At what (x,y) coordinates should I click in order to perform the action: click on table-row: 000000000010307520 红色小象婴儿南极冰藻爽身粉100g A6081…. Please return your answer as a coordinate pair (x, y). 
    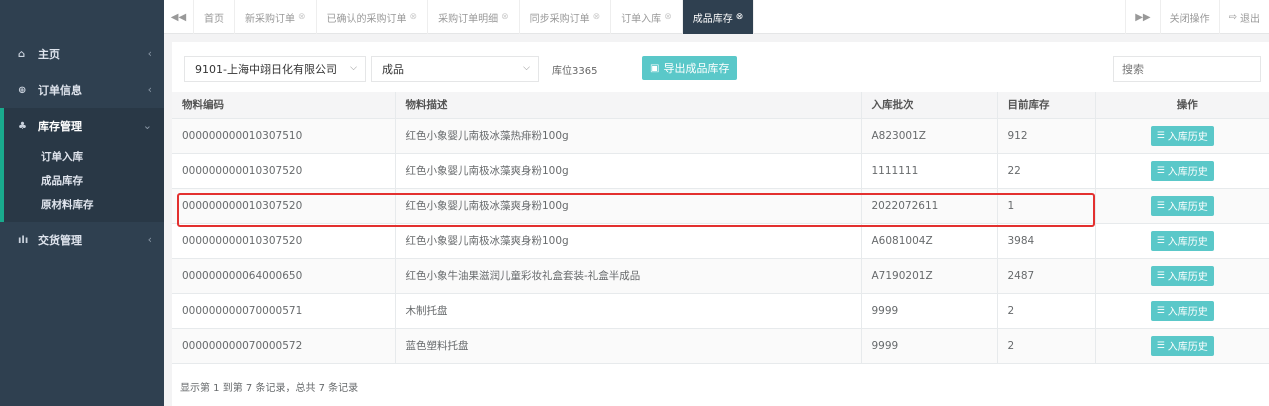
    Looking at the image, I should click on (720, 241).